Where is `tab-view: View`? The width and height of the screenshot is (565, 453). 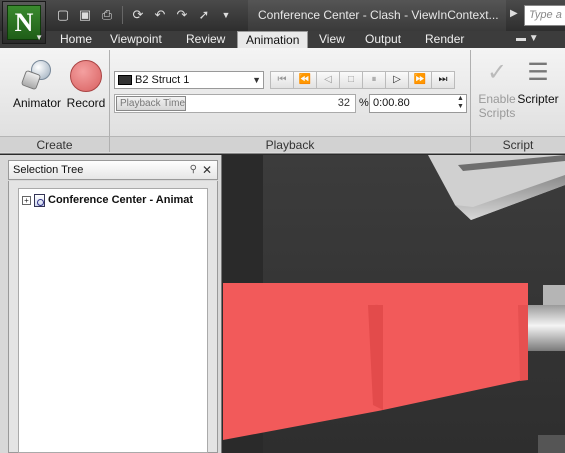 tab-view: View is located at coordinates (332, 39).